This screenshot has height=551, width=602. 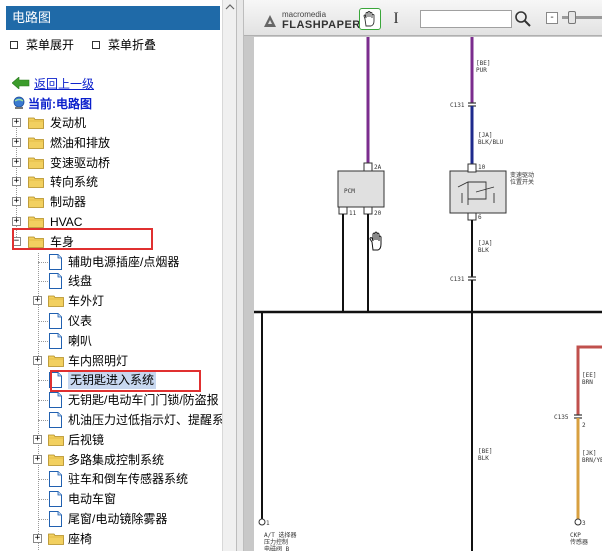 I want to click on pcm-pin-bottom-right, so click(x=368, y=210).